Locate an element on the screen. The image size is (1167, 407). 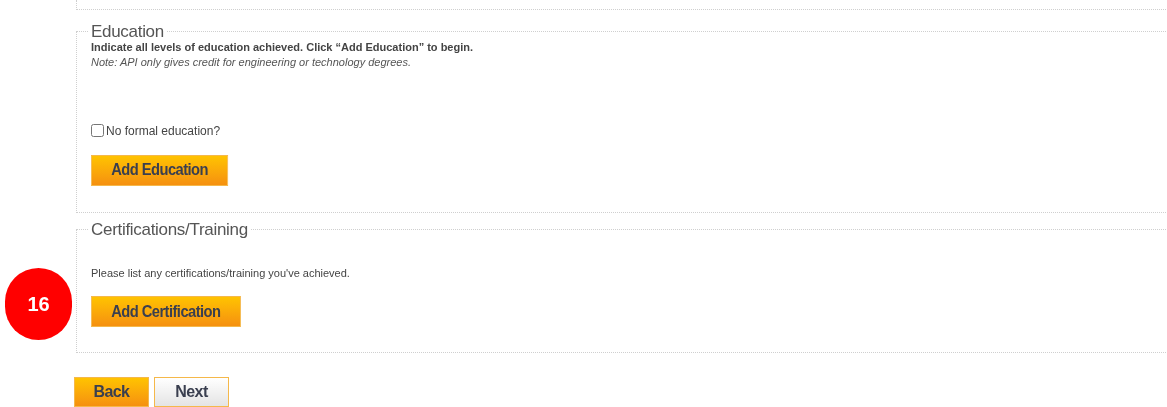
next-button: Next is located at coordinates (191, 392).